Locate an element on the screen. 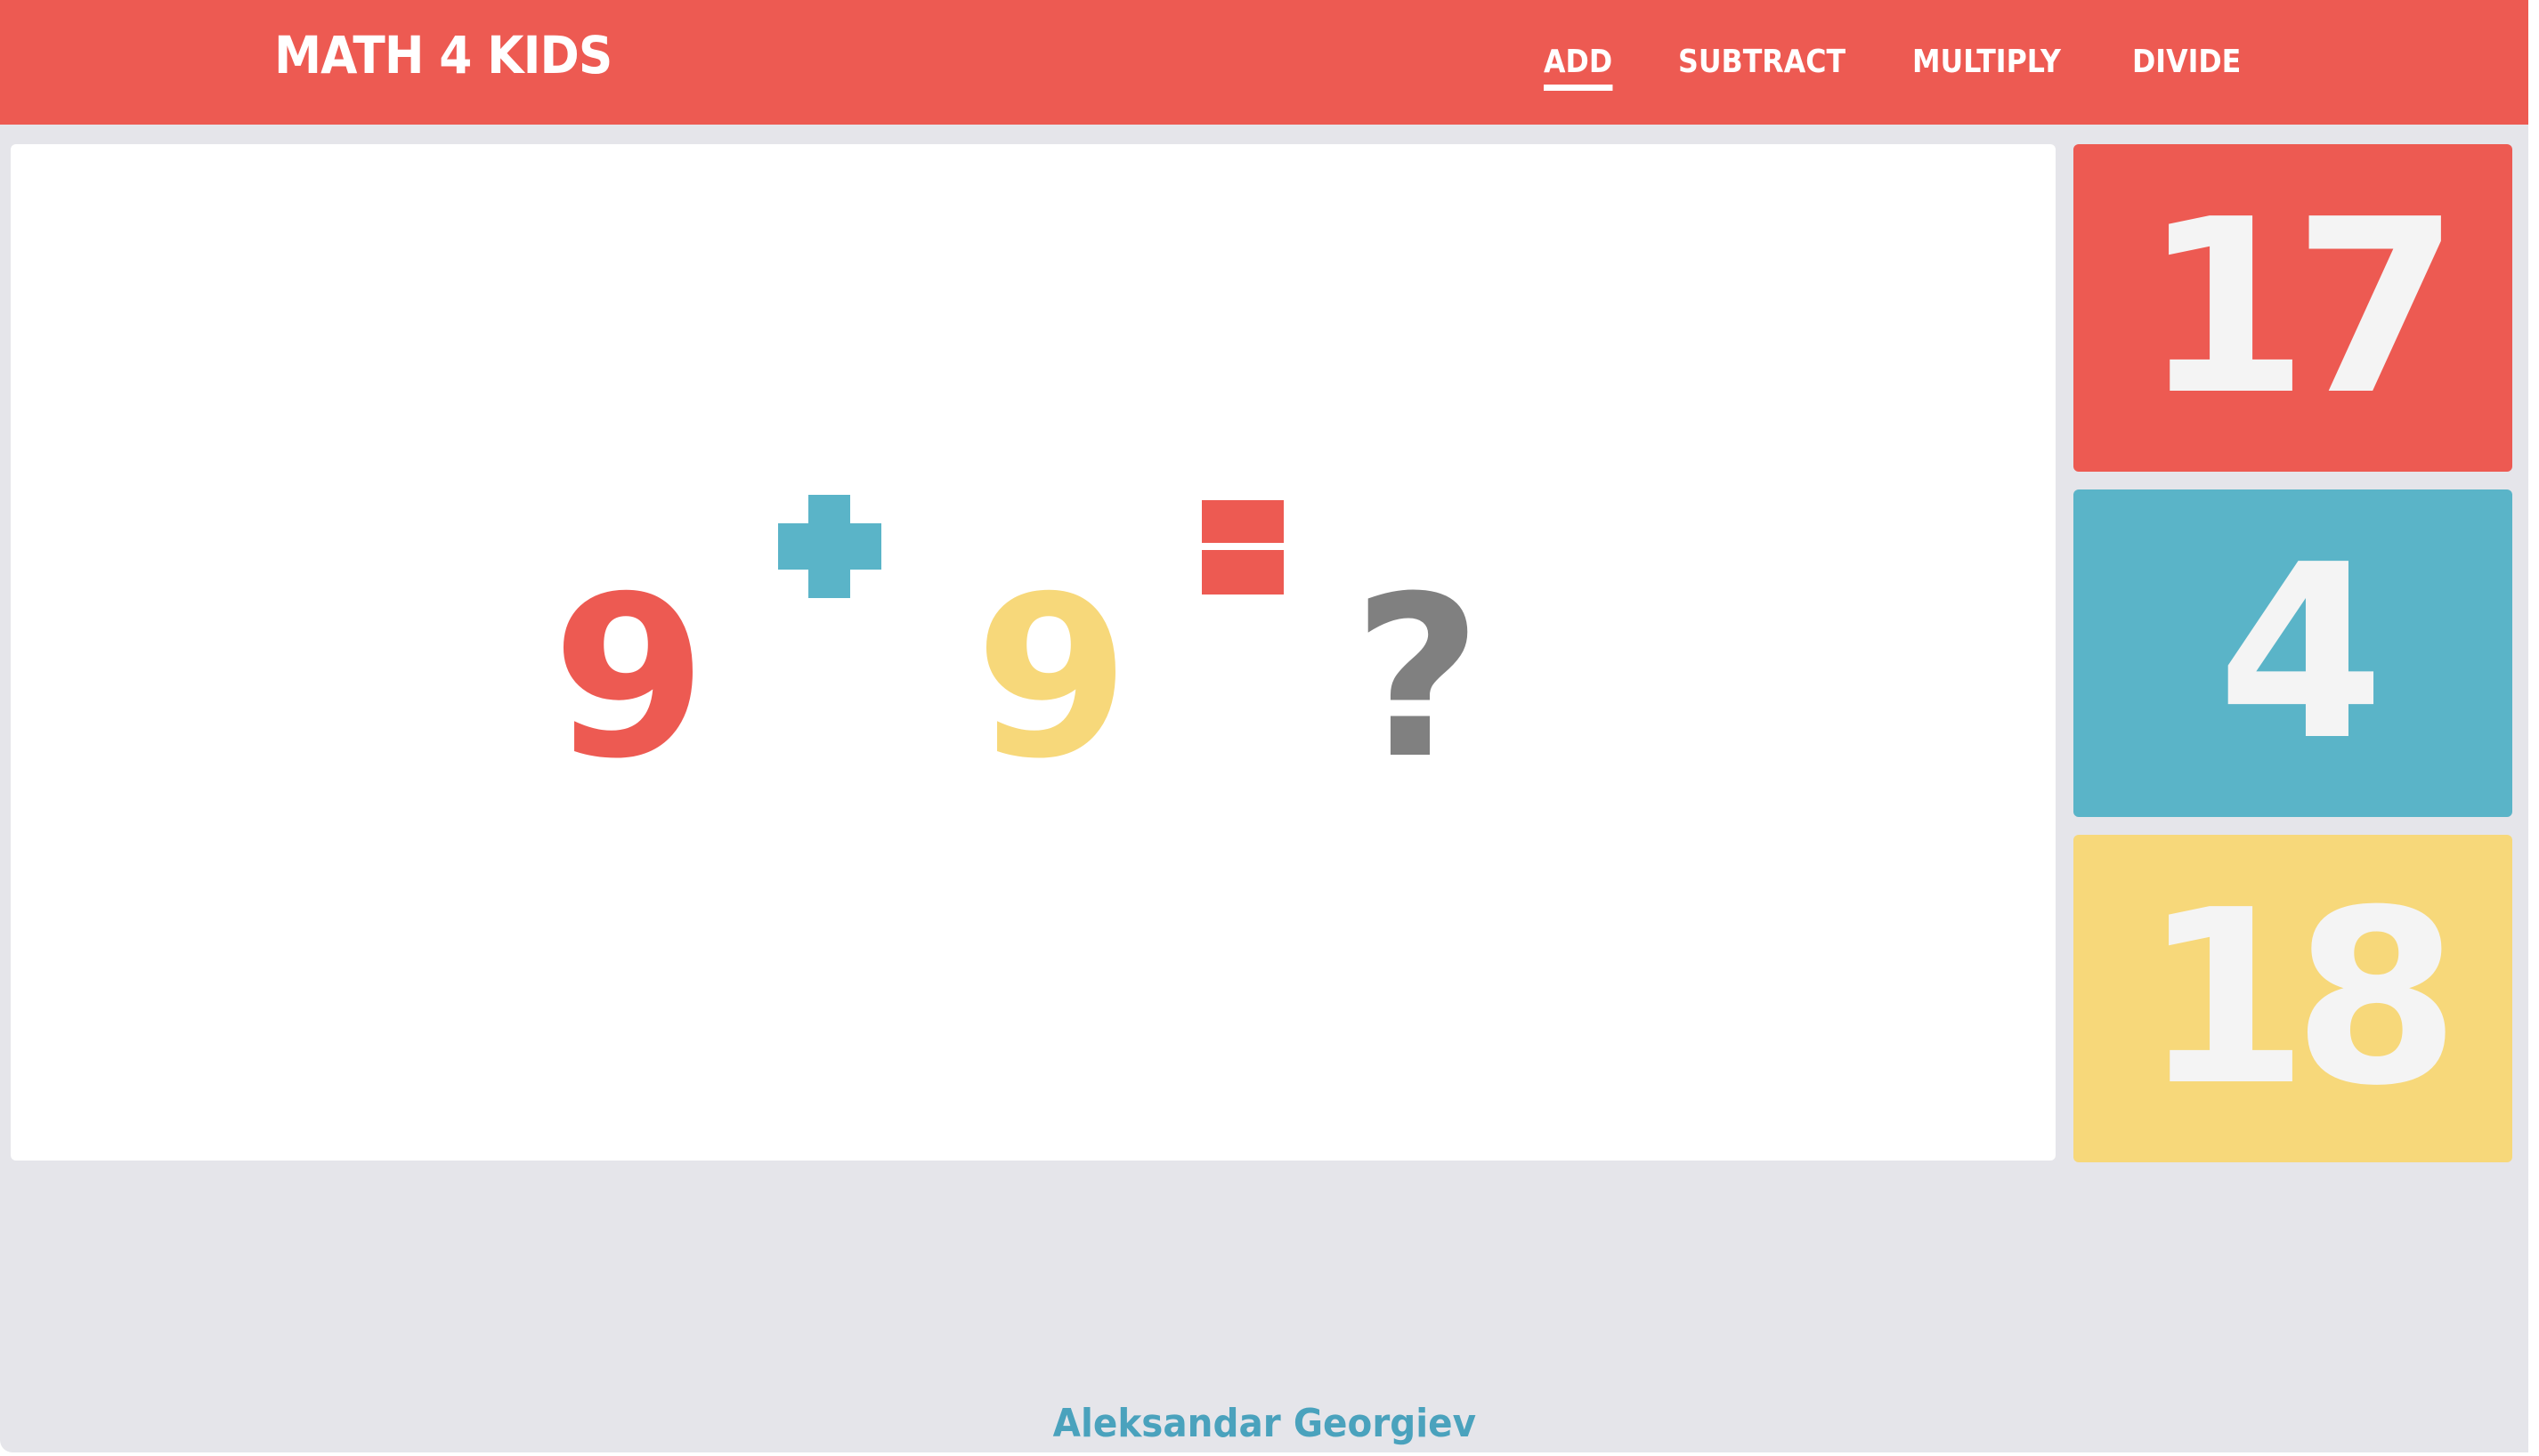 This screenshot has width=2539, height=1456. author-link: Aleksandar Georgiev is located at coordinates (1264, 1424).